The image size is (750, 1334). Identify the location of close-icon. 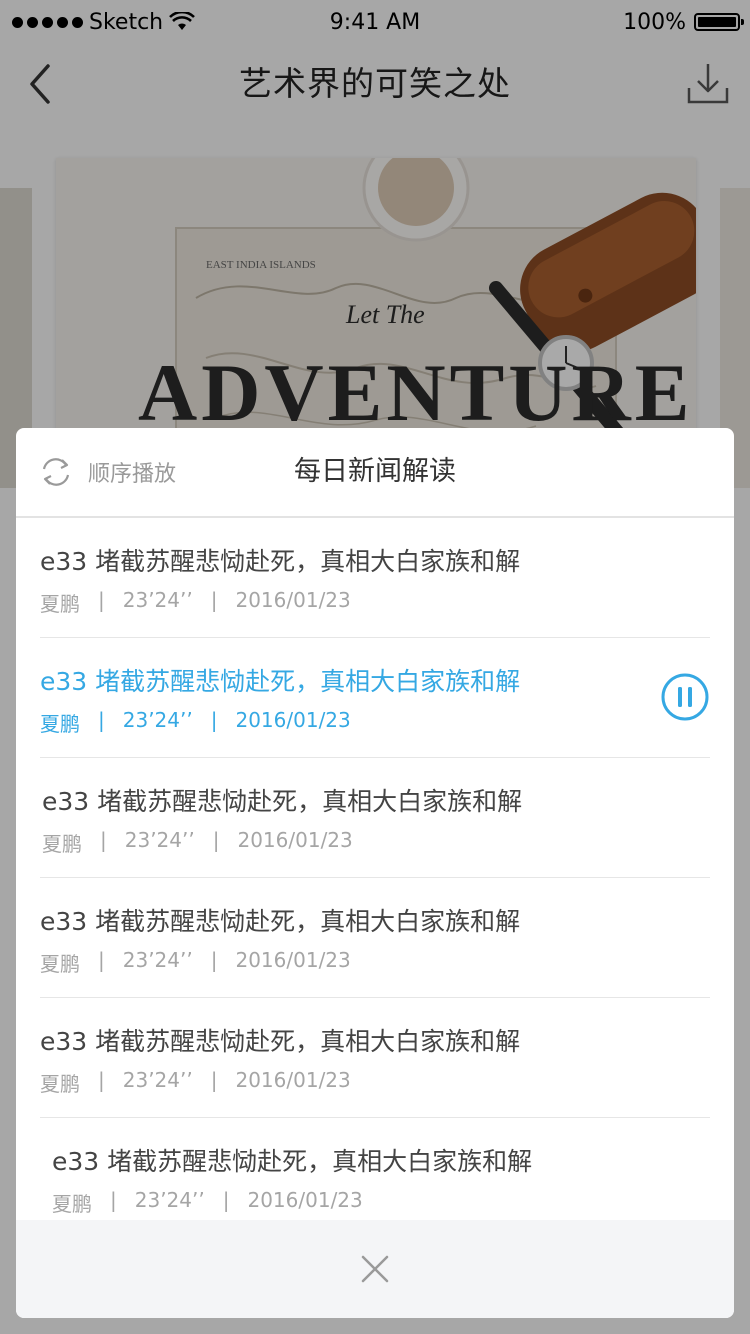
(375, 1269).